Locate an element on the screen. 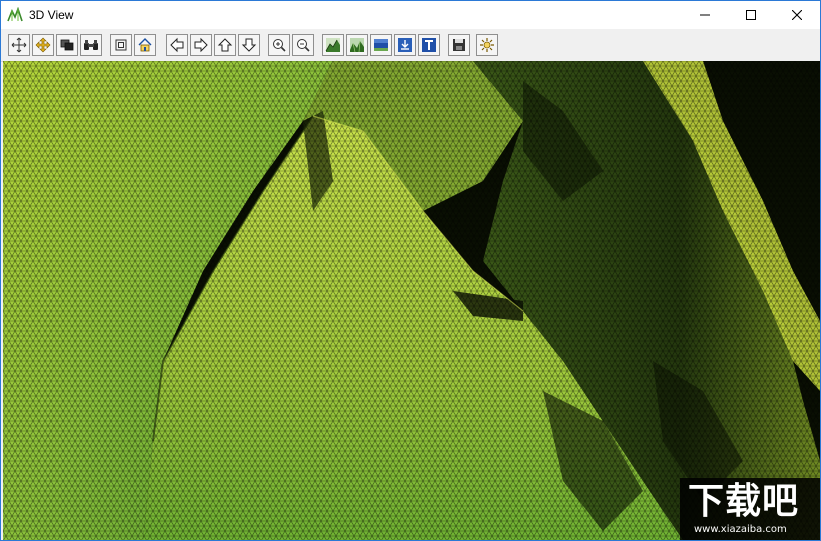 The height and width of the screenshot is (541, 821). maximize-button is located at coordinates (751, 15).